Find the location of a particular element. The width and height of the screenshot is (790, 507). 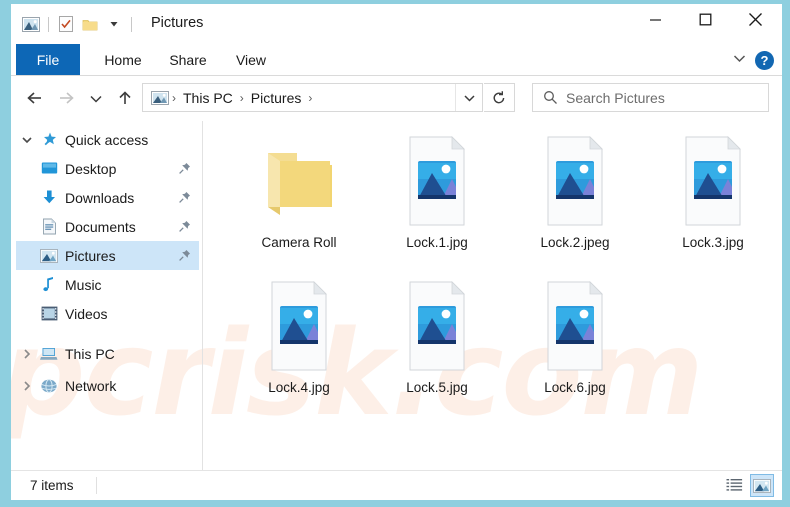

file-item-lock-3: Lock.3.jpg is located at coordinates (713, 200).